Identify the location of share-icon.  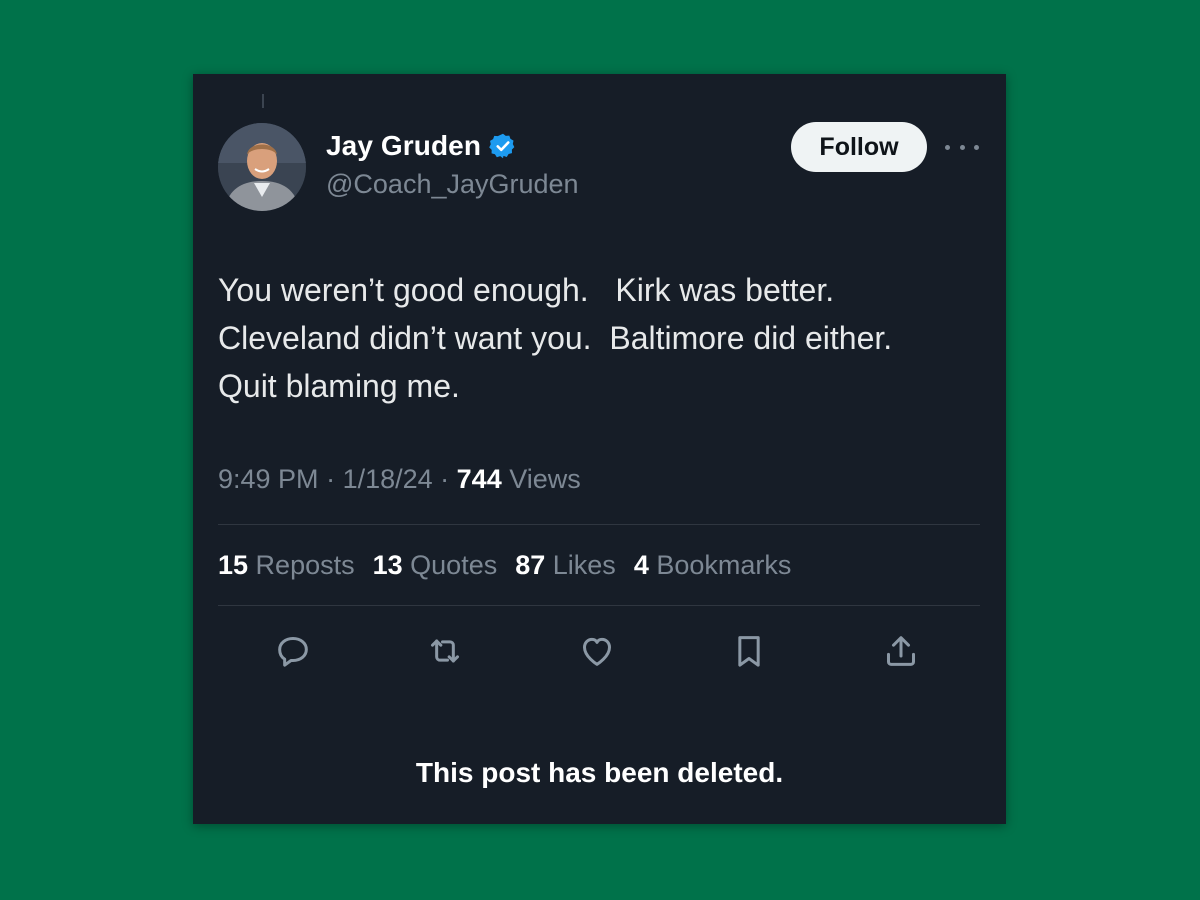
(901, 651).